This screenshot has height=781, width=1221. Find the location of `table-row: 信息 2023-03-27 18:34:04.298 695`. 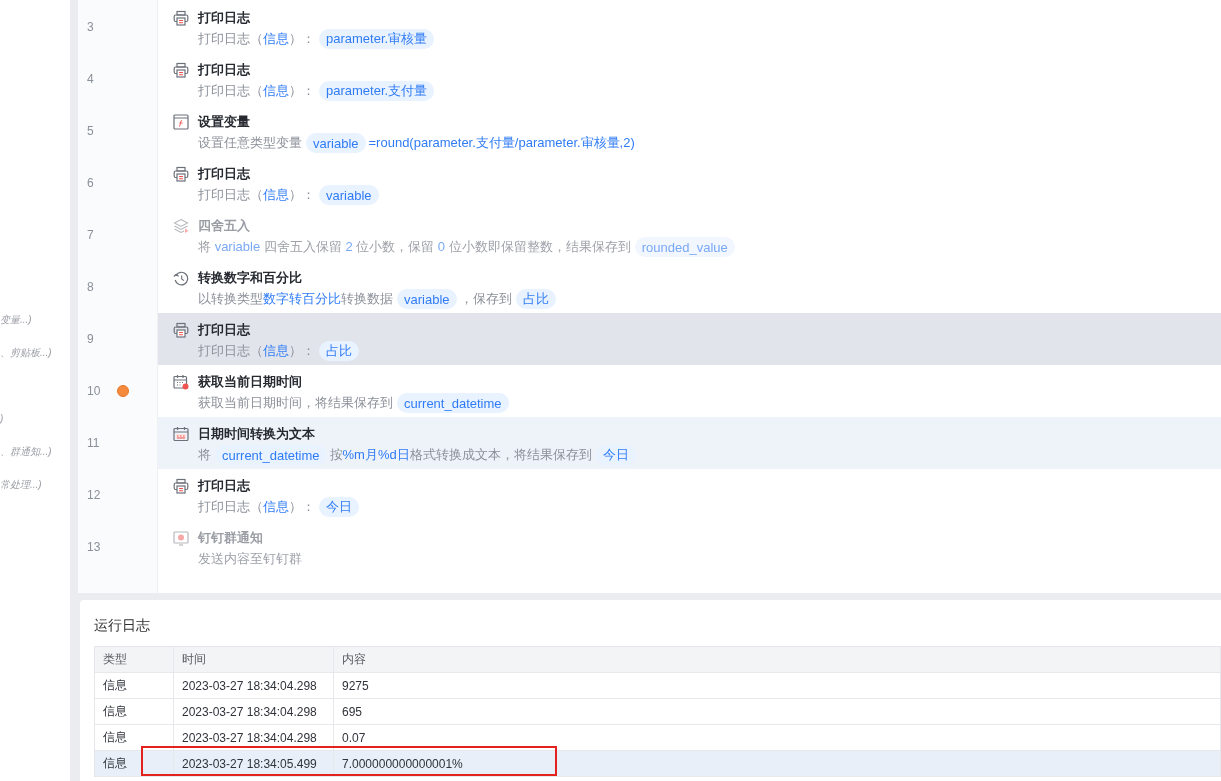

table-row: 信息 2023-03-27 18:34:04.298 695 is located at coordinates (658, 712).